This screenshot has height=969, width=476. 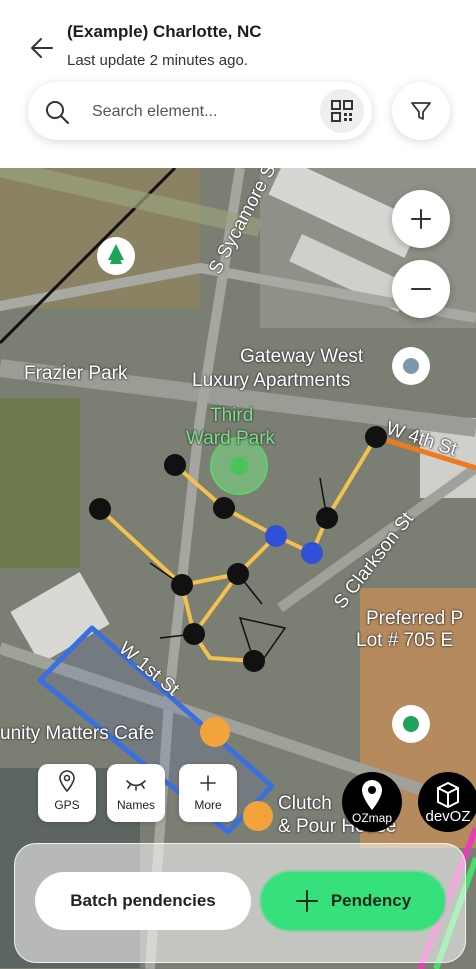 What do you see at coordinates (231, 438) in the screenshot?
I see `map-label: Ward Park` at bounding box center [231, 438].